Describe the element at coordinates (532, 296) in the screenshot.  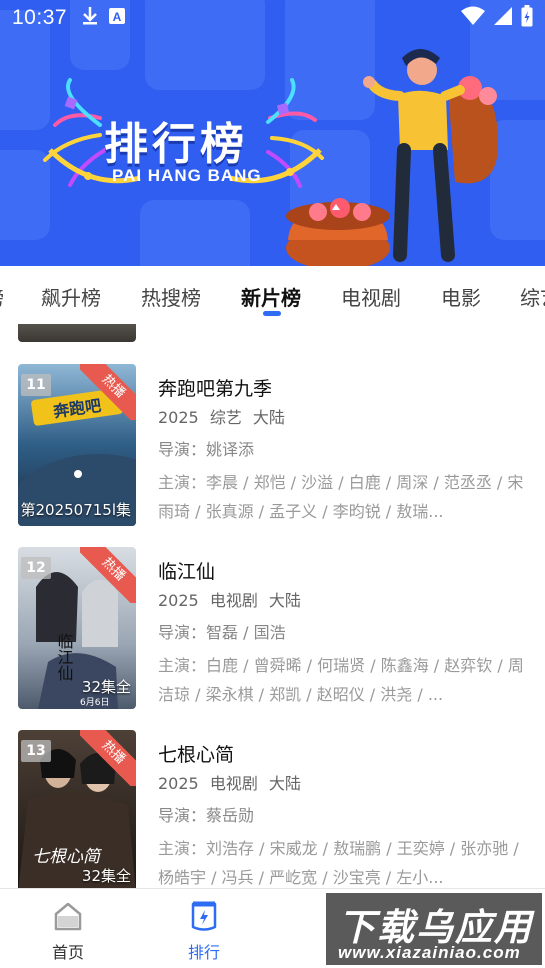
I see `tab-variety: 综艺` at that location.